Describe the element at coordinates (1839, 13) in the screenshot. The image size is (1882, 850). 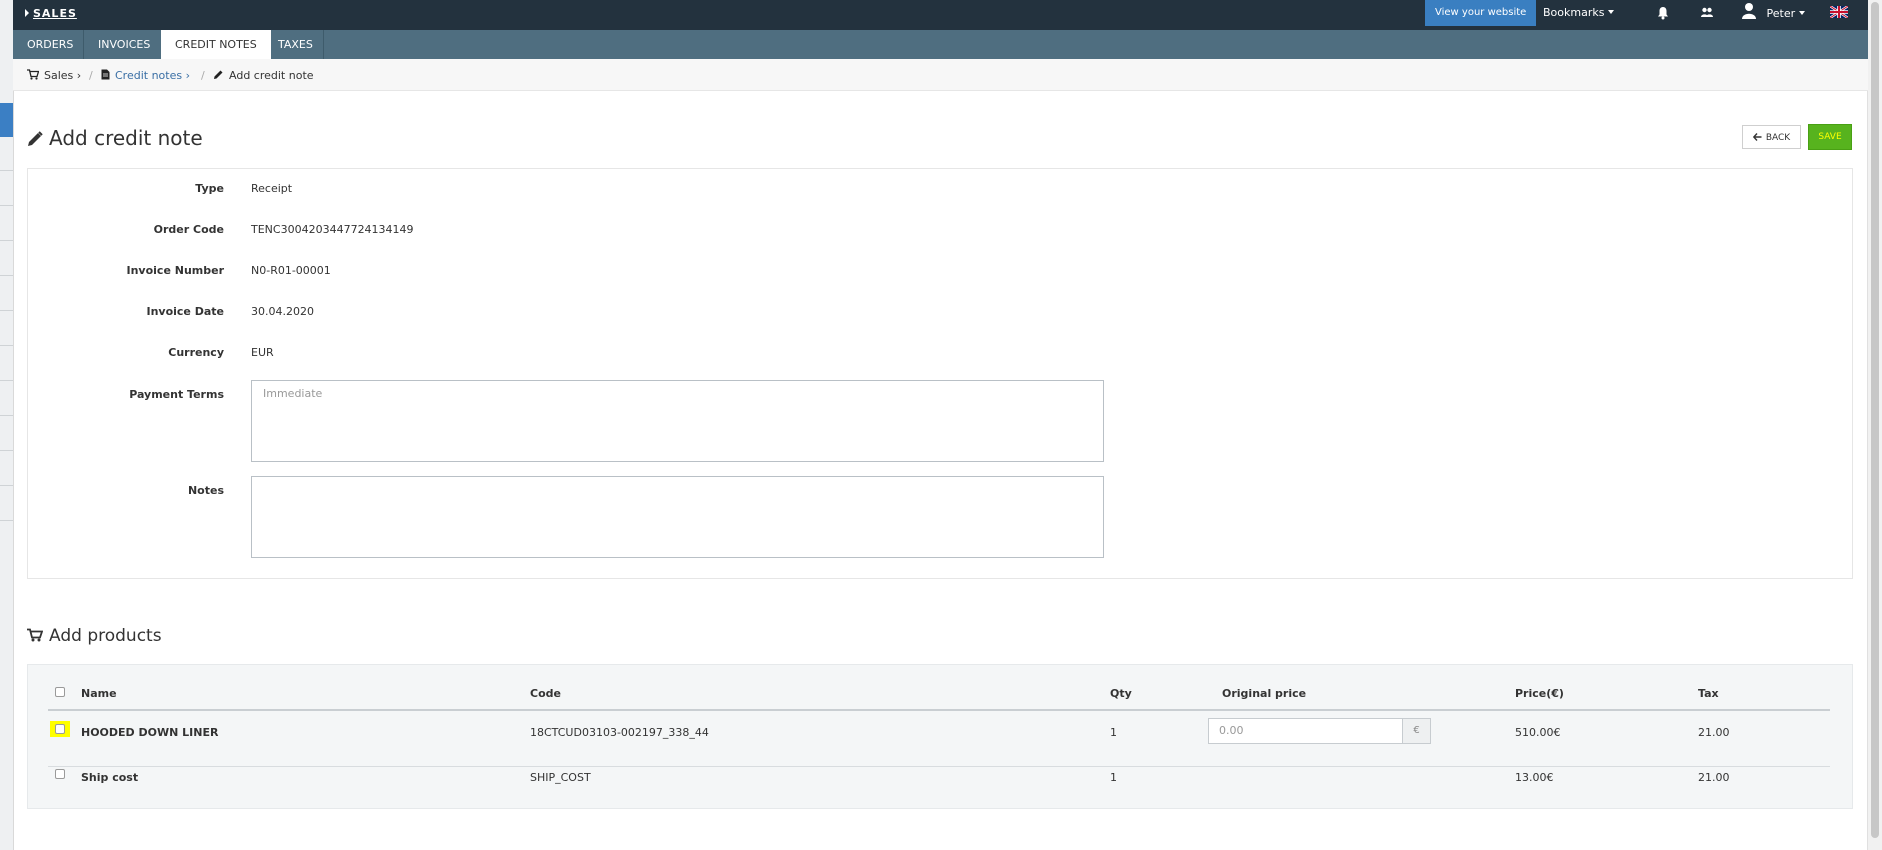
I see `uk-flag-icon` at that location.